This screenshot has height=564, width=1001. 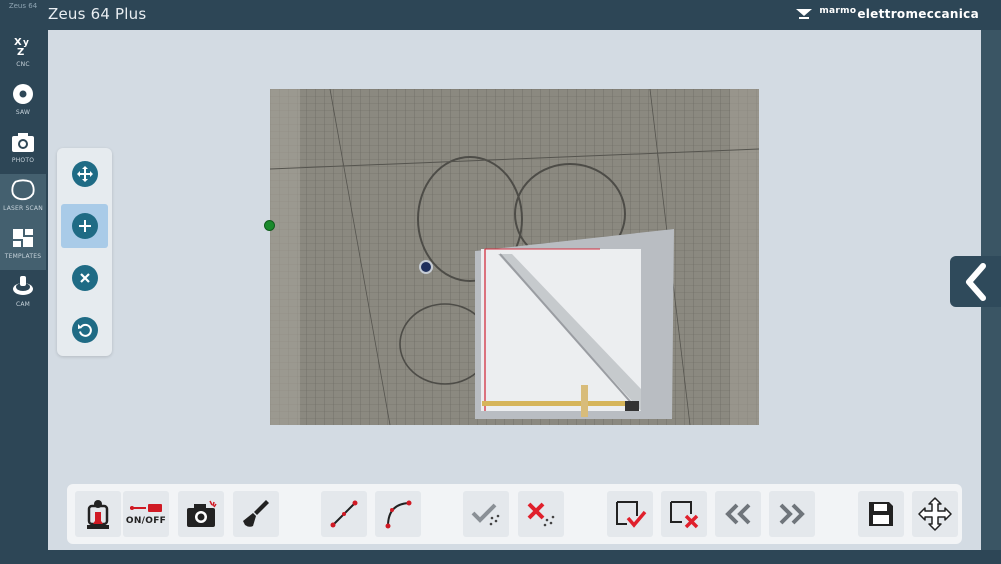 I want to click on laser-scan-icon, so click(x=23, y=190).